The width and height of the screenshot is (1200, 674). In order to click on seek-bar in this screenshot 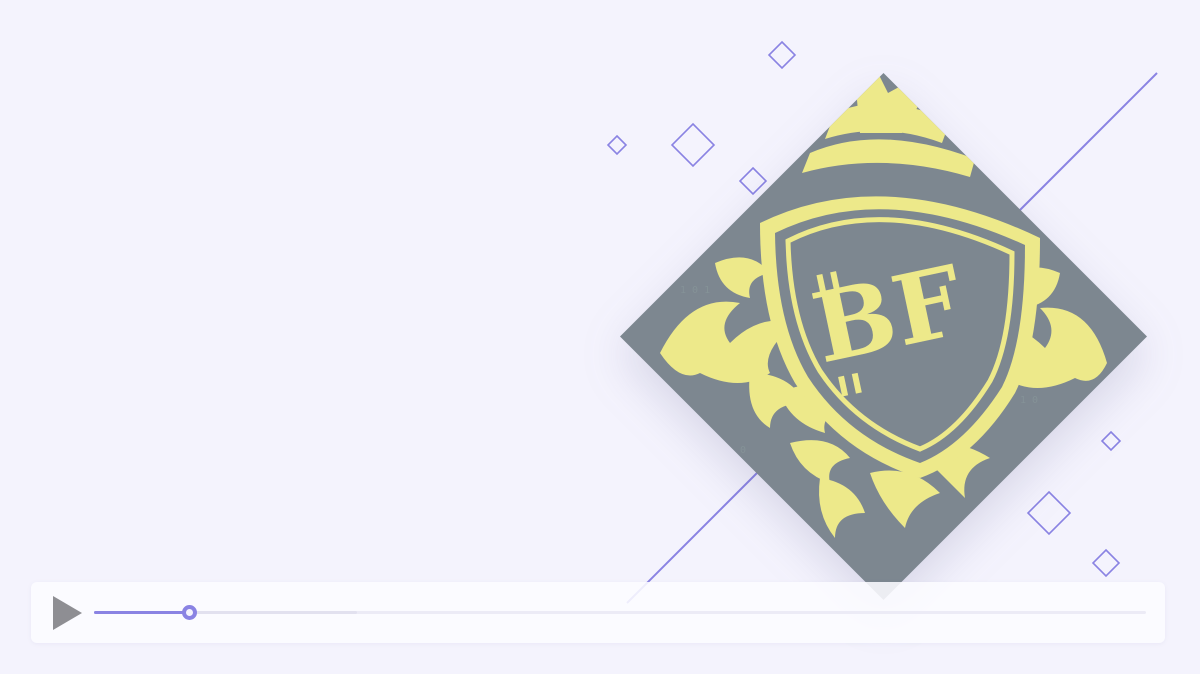, I will do `click(620, 612)`.